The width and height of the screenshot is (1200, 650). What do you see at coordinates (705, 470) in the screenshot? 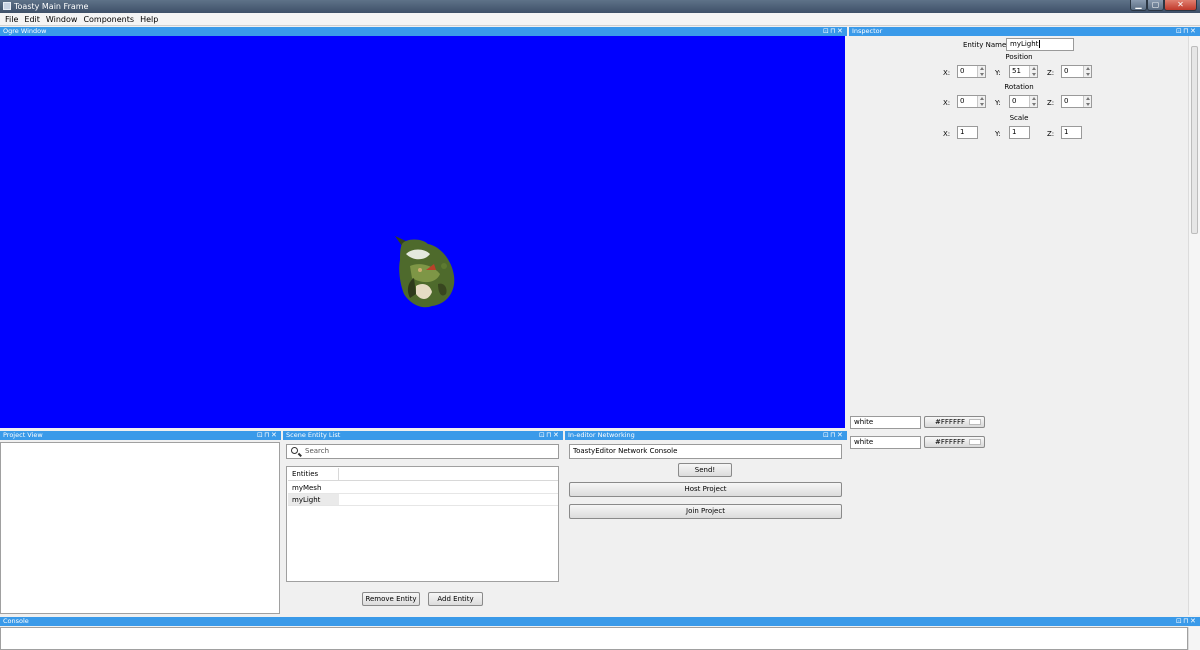
I see `send-button: Send!` at bounding box center [705, 470].